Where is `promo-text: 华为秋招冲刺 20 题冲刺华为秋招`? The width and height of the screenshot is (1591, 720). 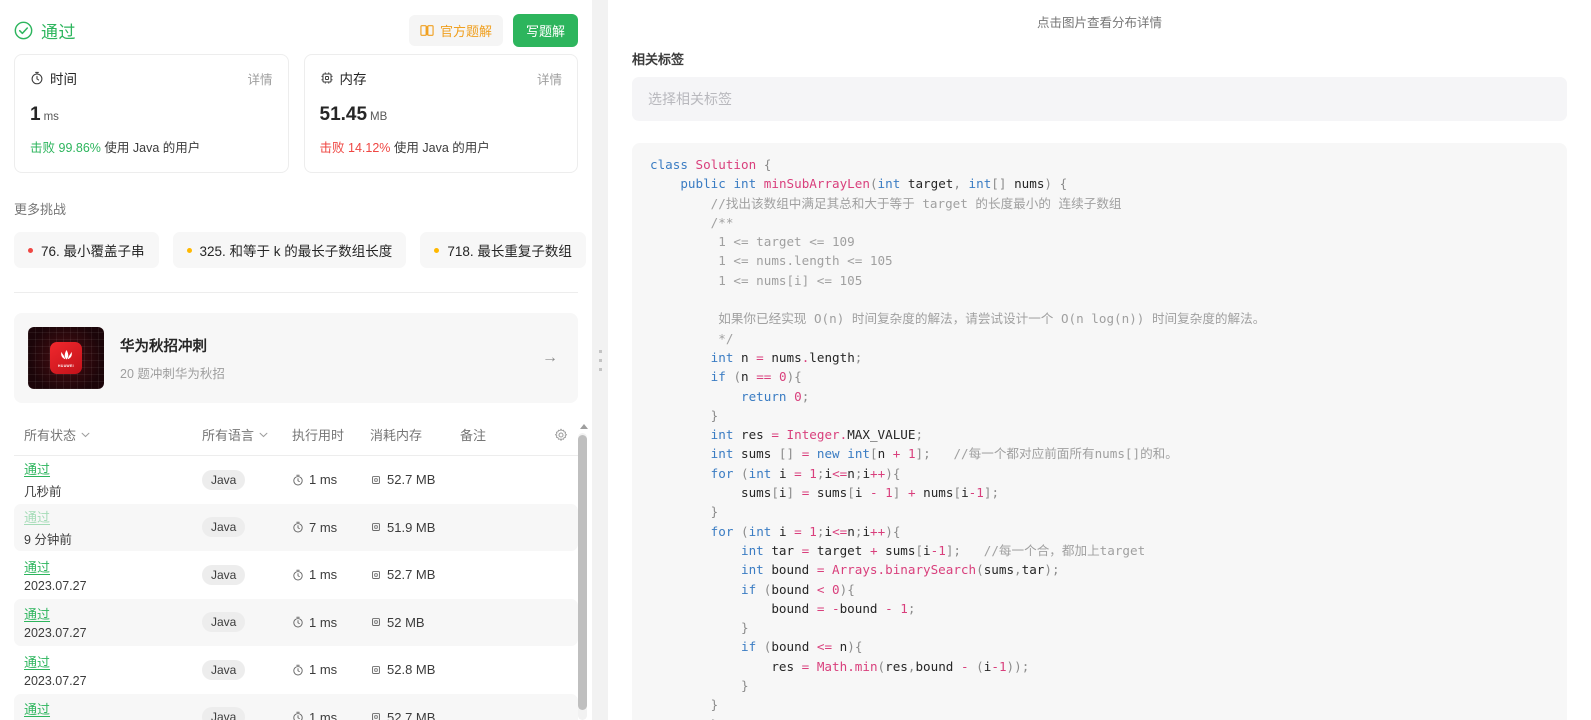
promo-text: 华为秋招冲刺 20 题冲刺华为秋招 is located at coordinates (323, 358).